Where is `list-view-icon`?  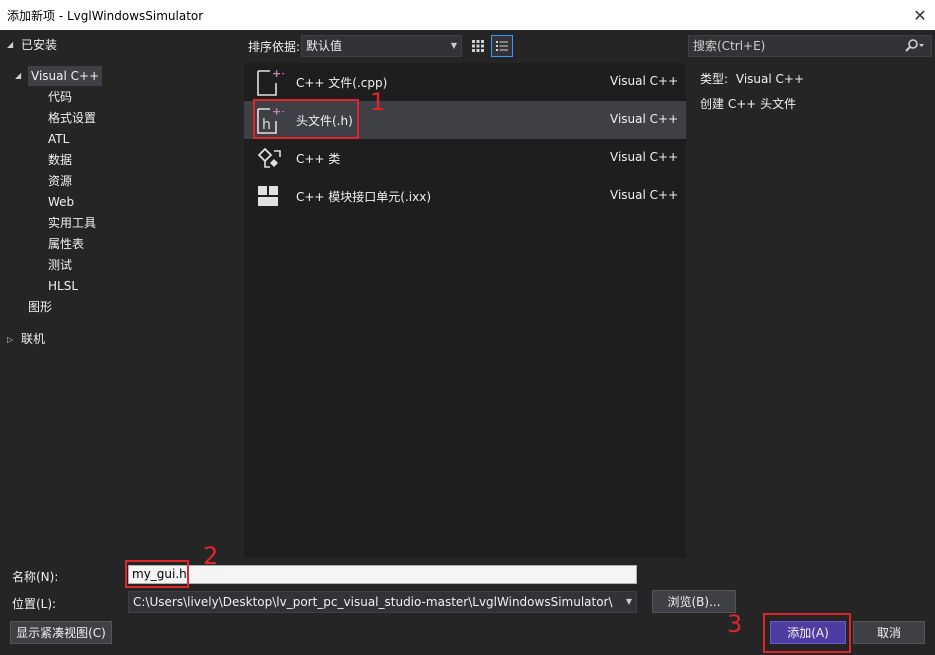
list-view-icon is located at coordinates (502, 46).